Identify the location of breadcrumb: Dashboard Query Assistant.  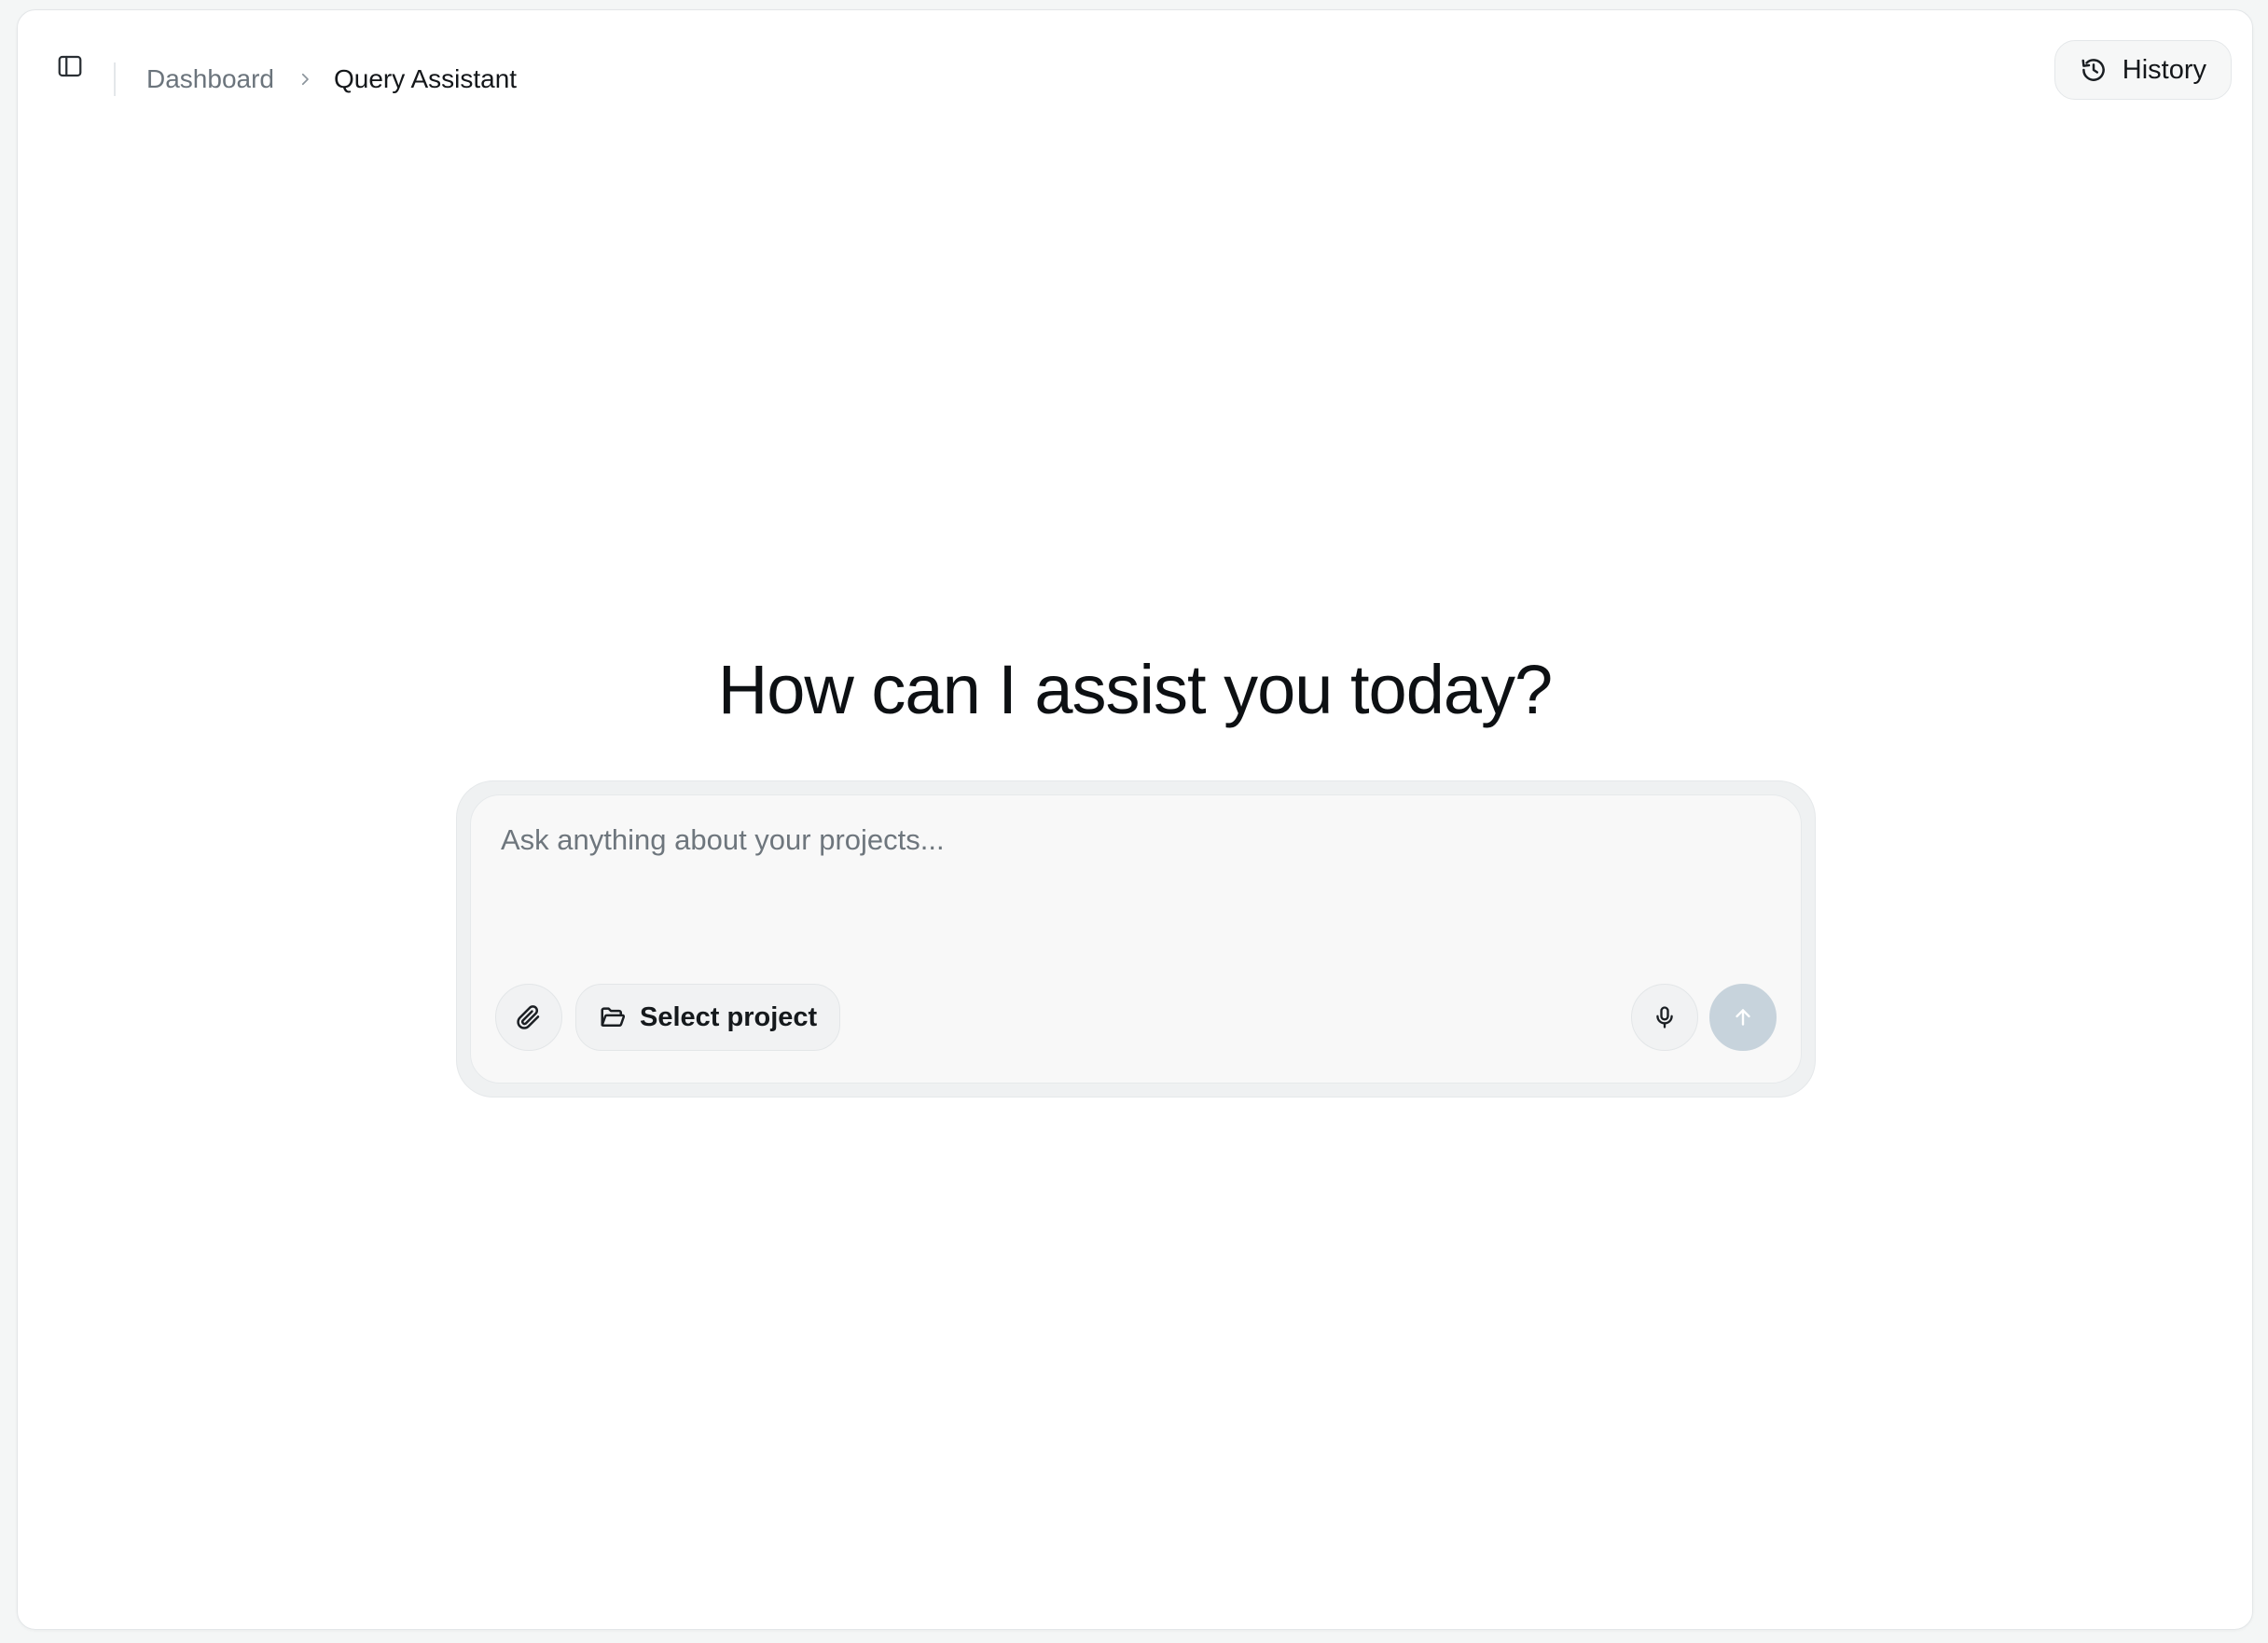
(331, 79).